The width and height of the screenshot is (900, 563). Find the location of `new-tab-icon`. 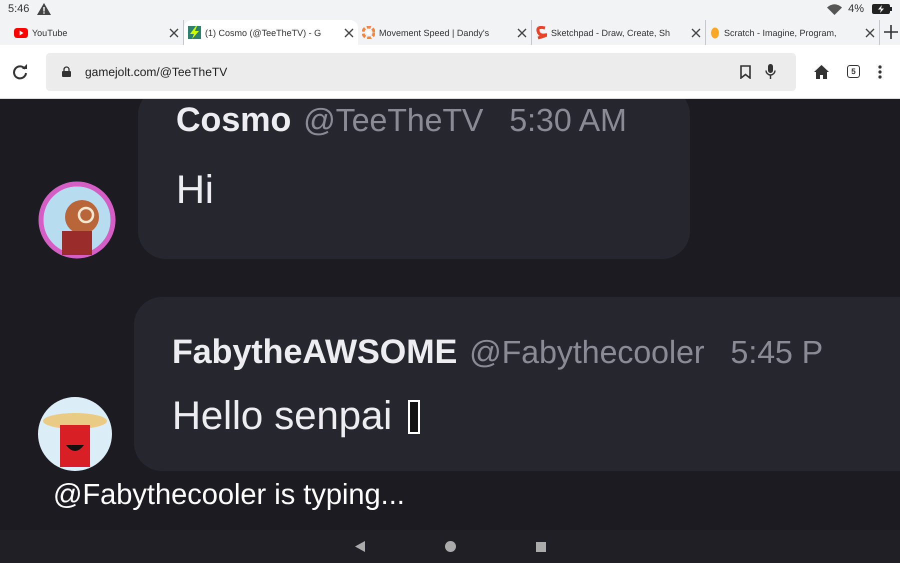

new-tab-icon is located at coordinates (891, 32).